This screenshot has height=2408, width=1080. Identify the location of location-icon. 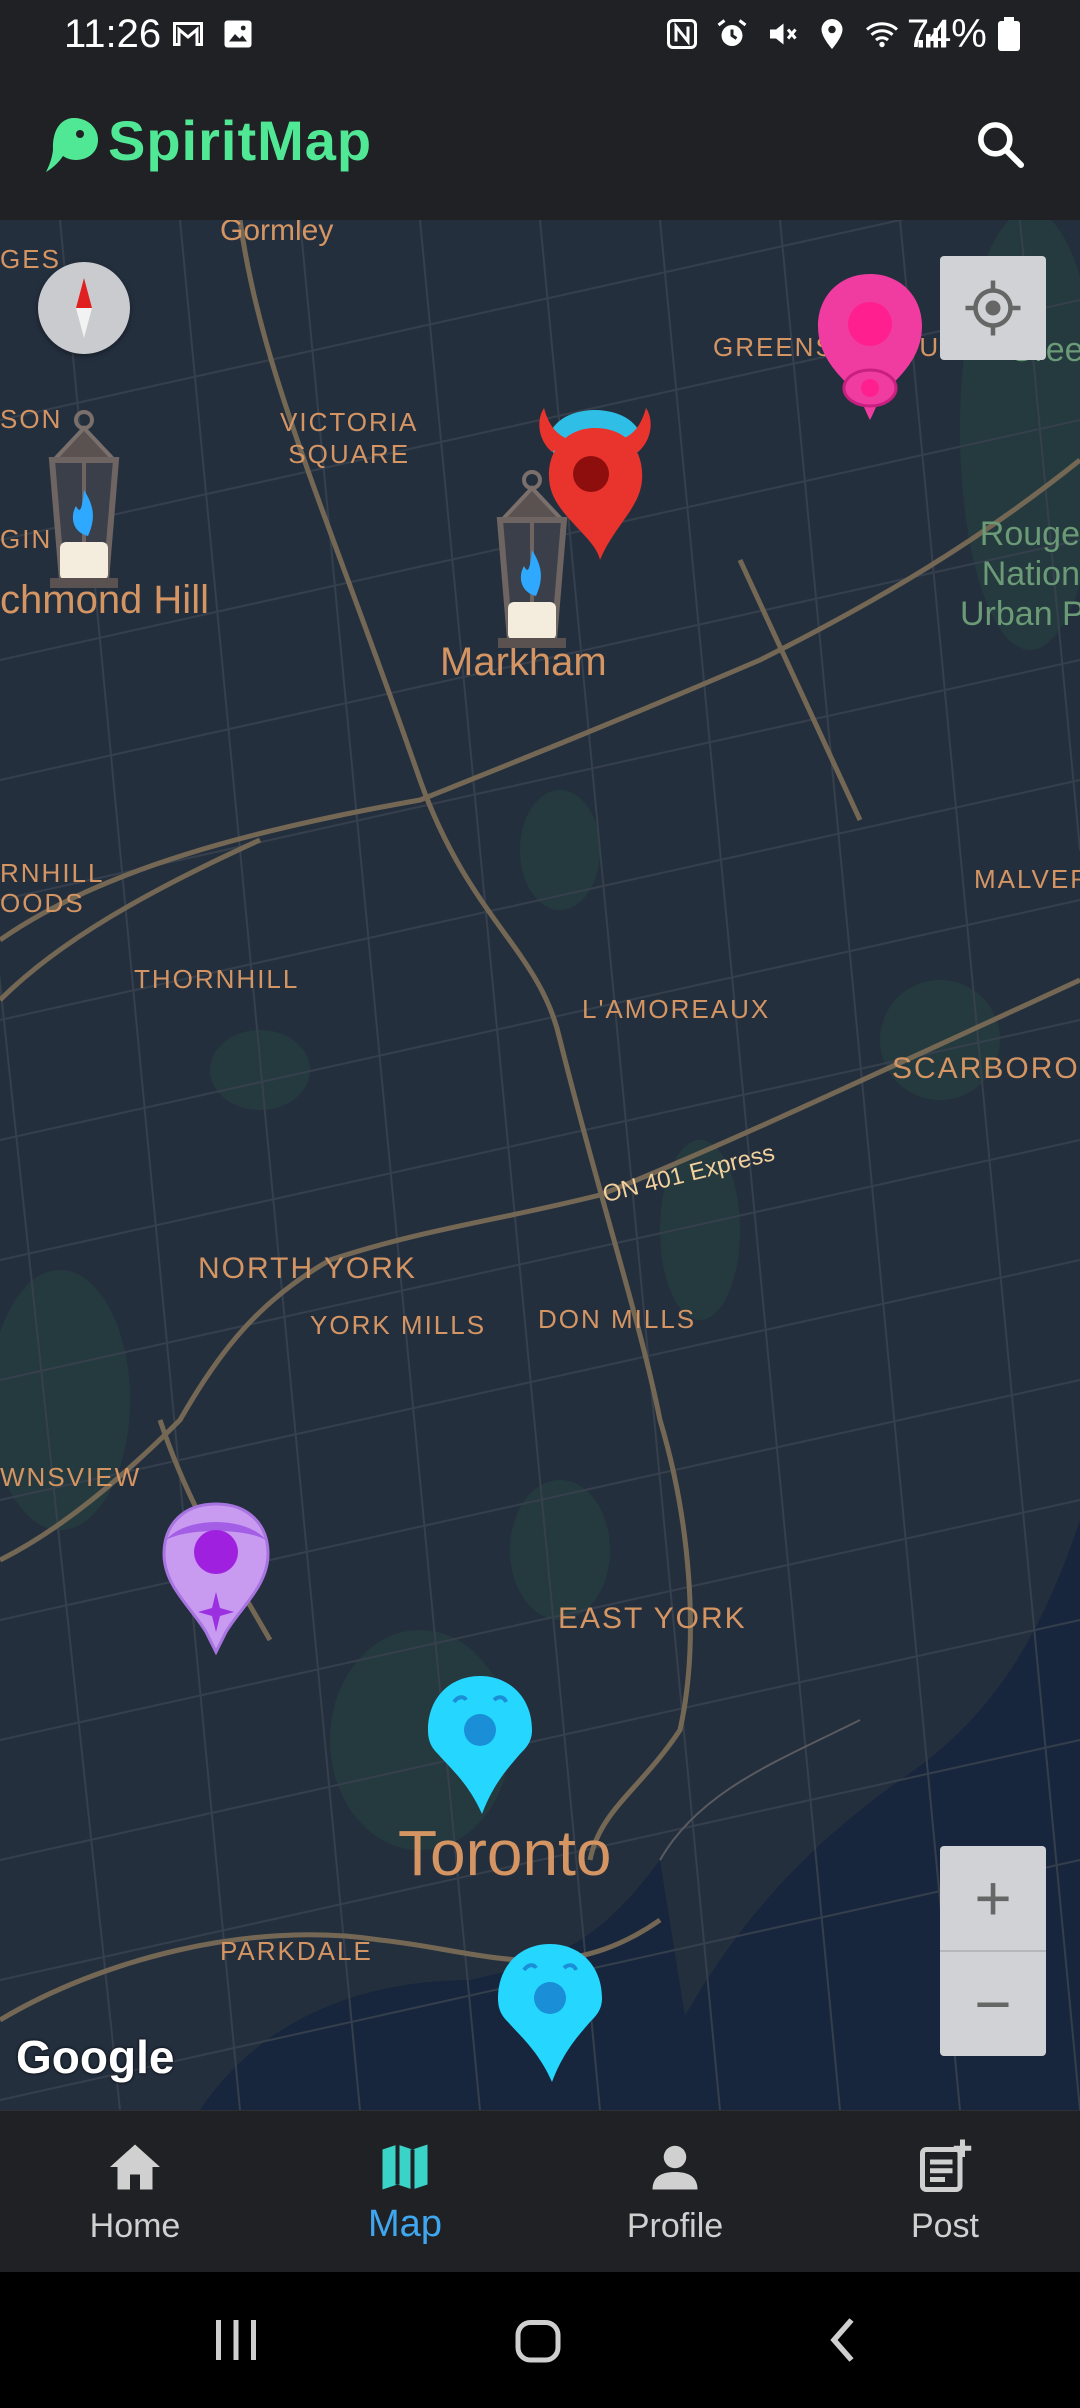
(832, 34).